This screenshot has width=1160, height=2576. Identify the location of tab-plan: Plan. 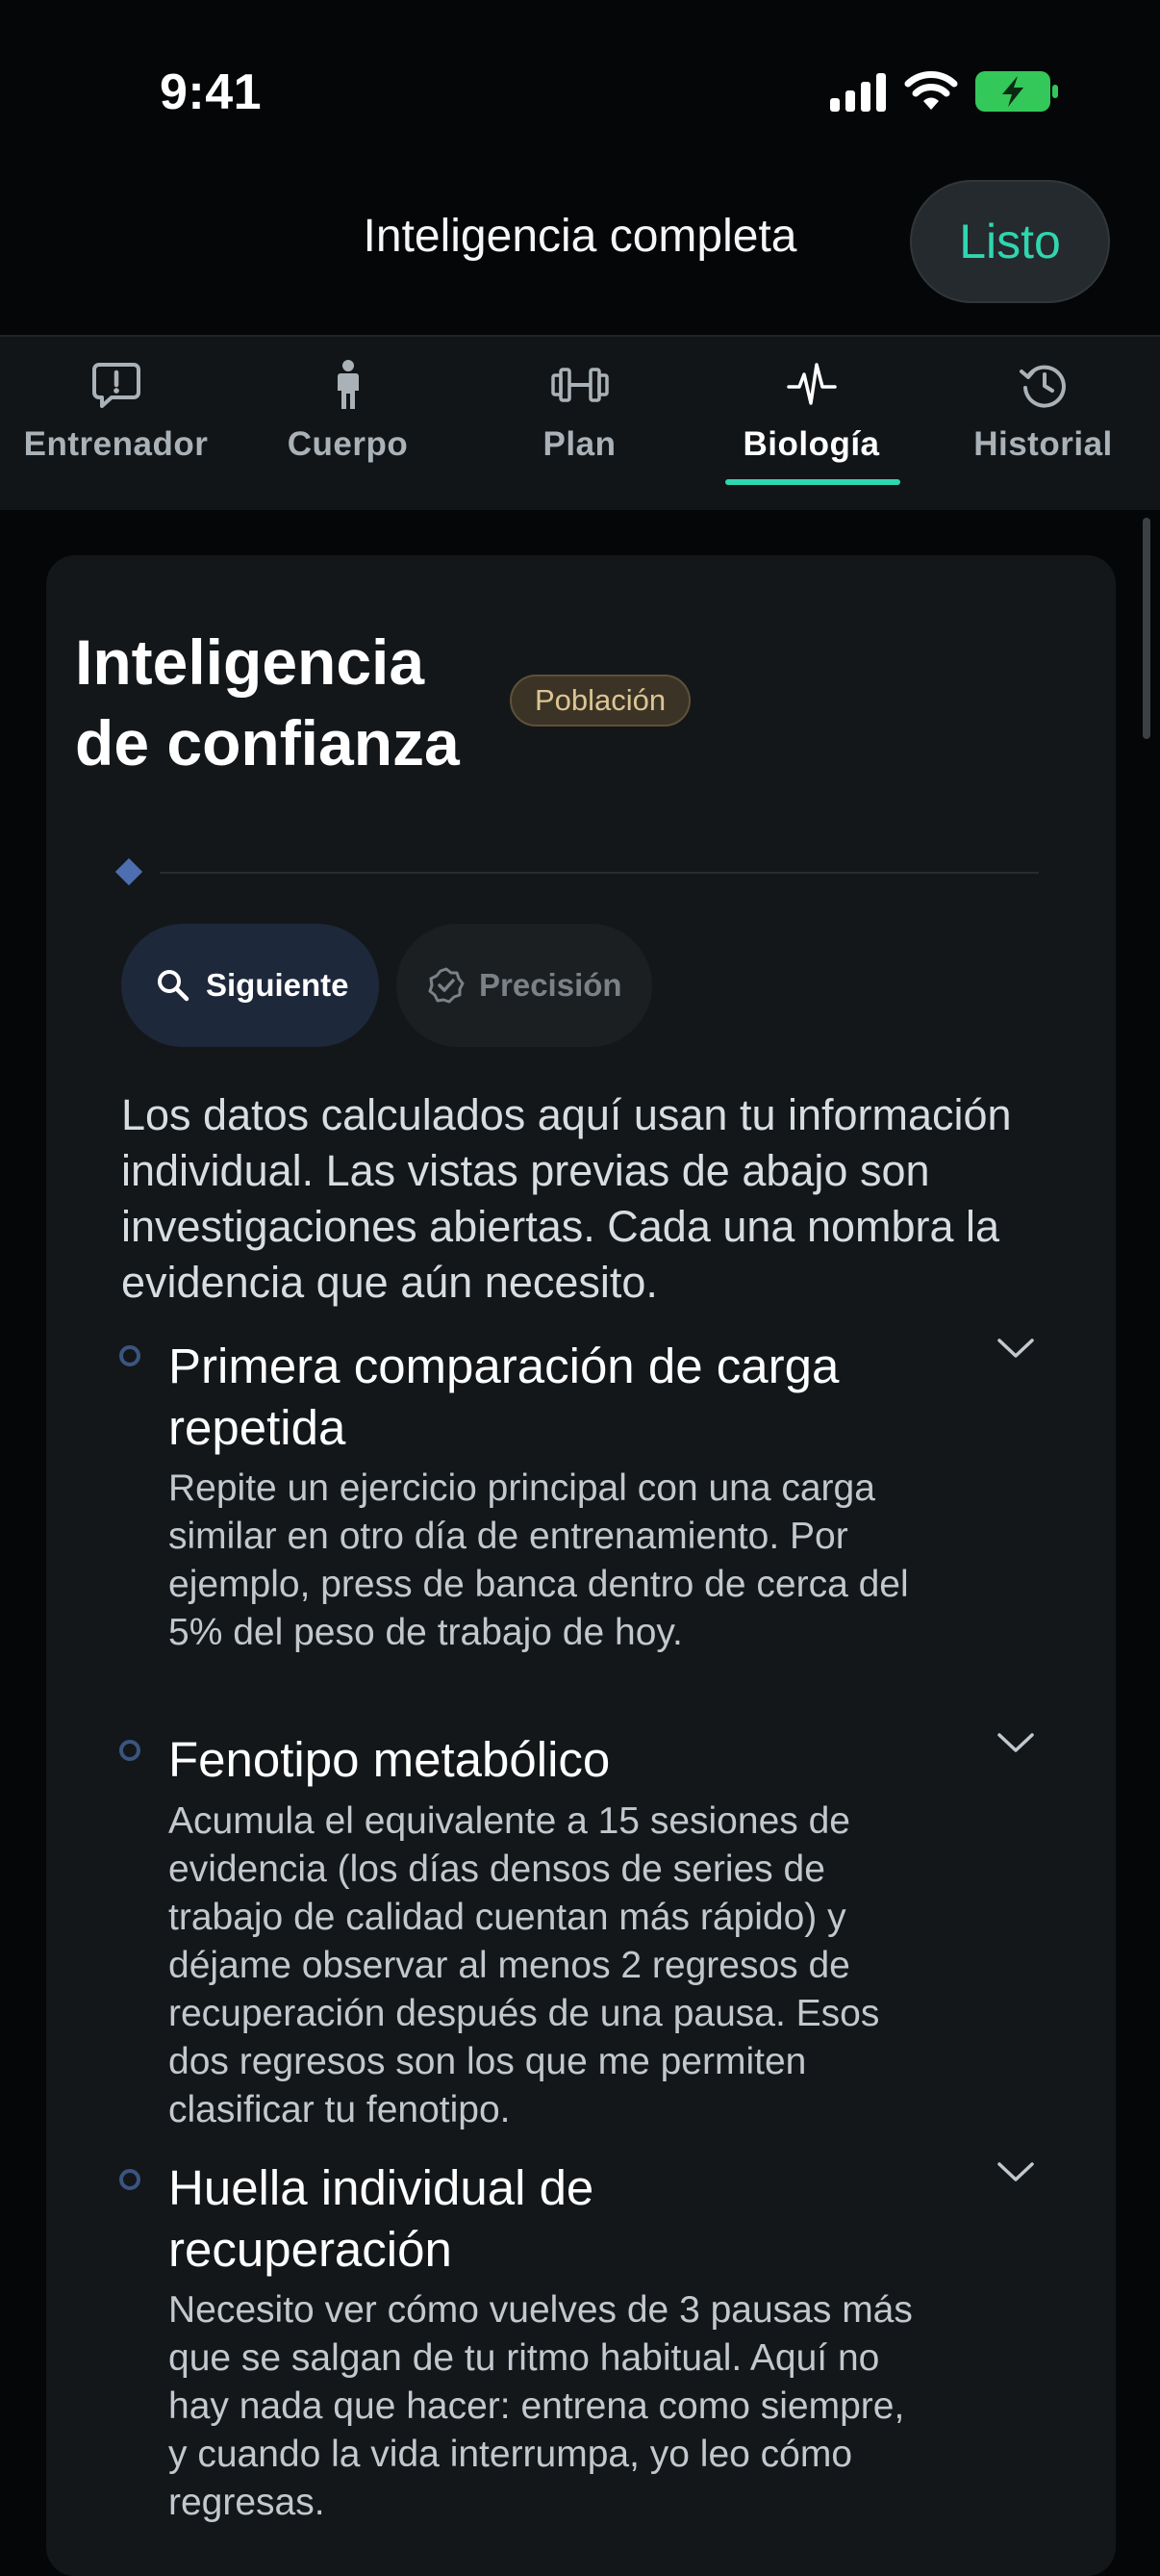
(579, 423).